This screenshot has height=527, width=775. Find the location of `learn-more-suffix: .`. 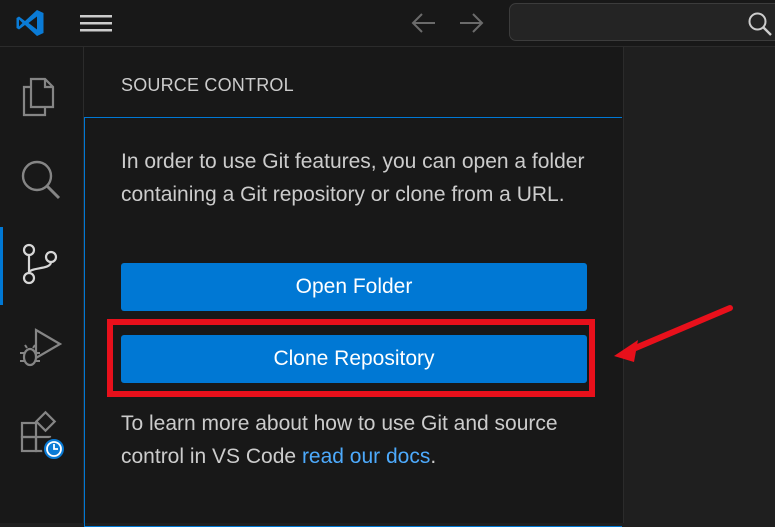

learn-more-suffix: . is located at coordinates (433, 456).